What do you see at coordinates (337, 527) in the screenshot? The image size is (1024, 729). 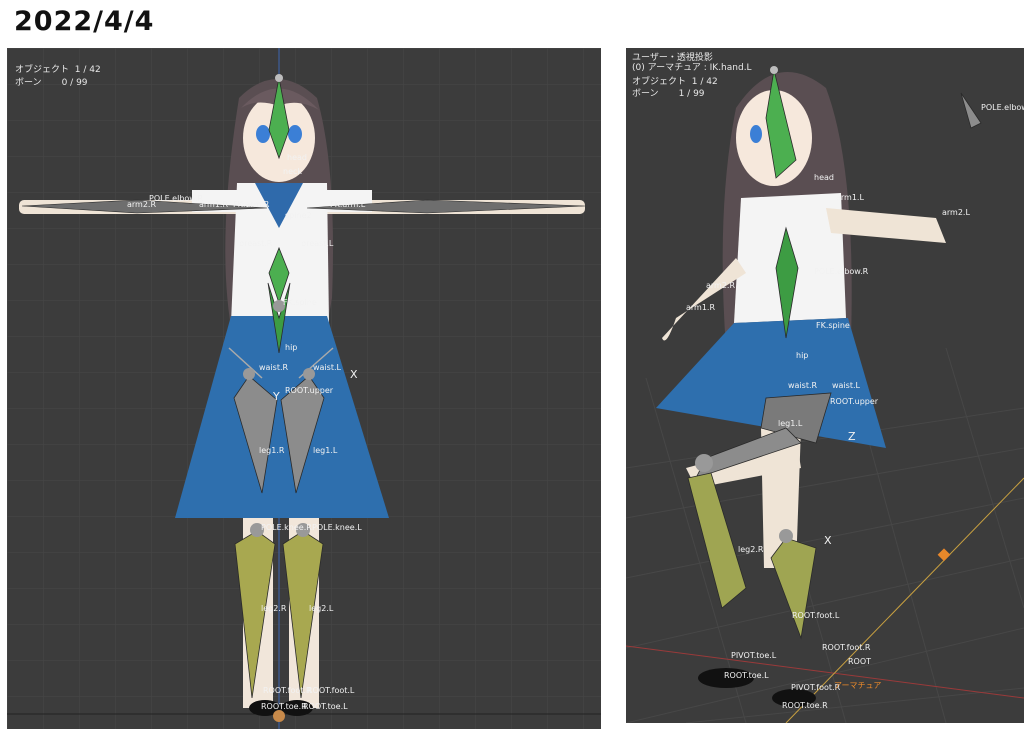 I see `label-pole-knee-l: POLE.knee.L` at bounding box center [337, 527].